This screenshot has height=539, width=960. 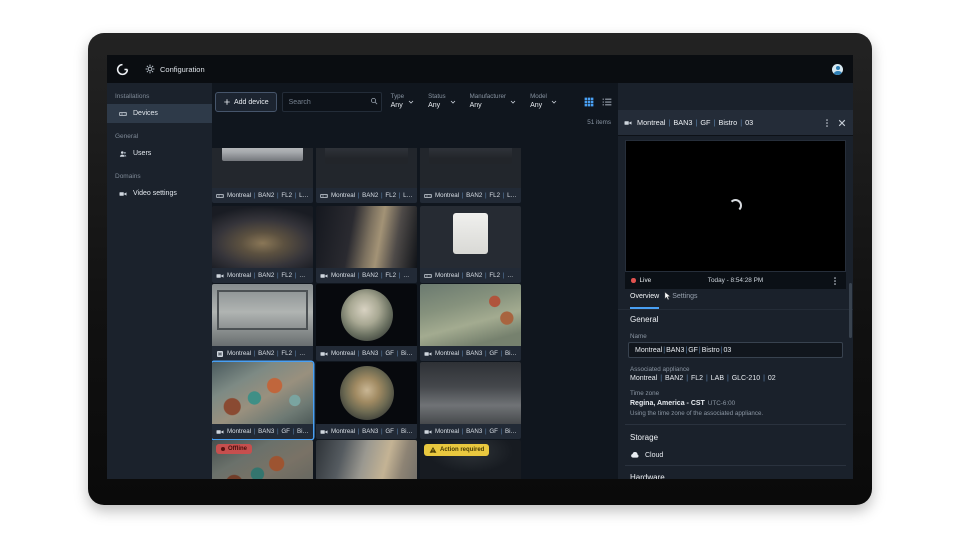 What do you see at coordinates (150, 69) in the screenshot?
I see `gear-icon` at bounding box center [150, 69].